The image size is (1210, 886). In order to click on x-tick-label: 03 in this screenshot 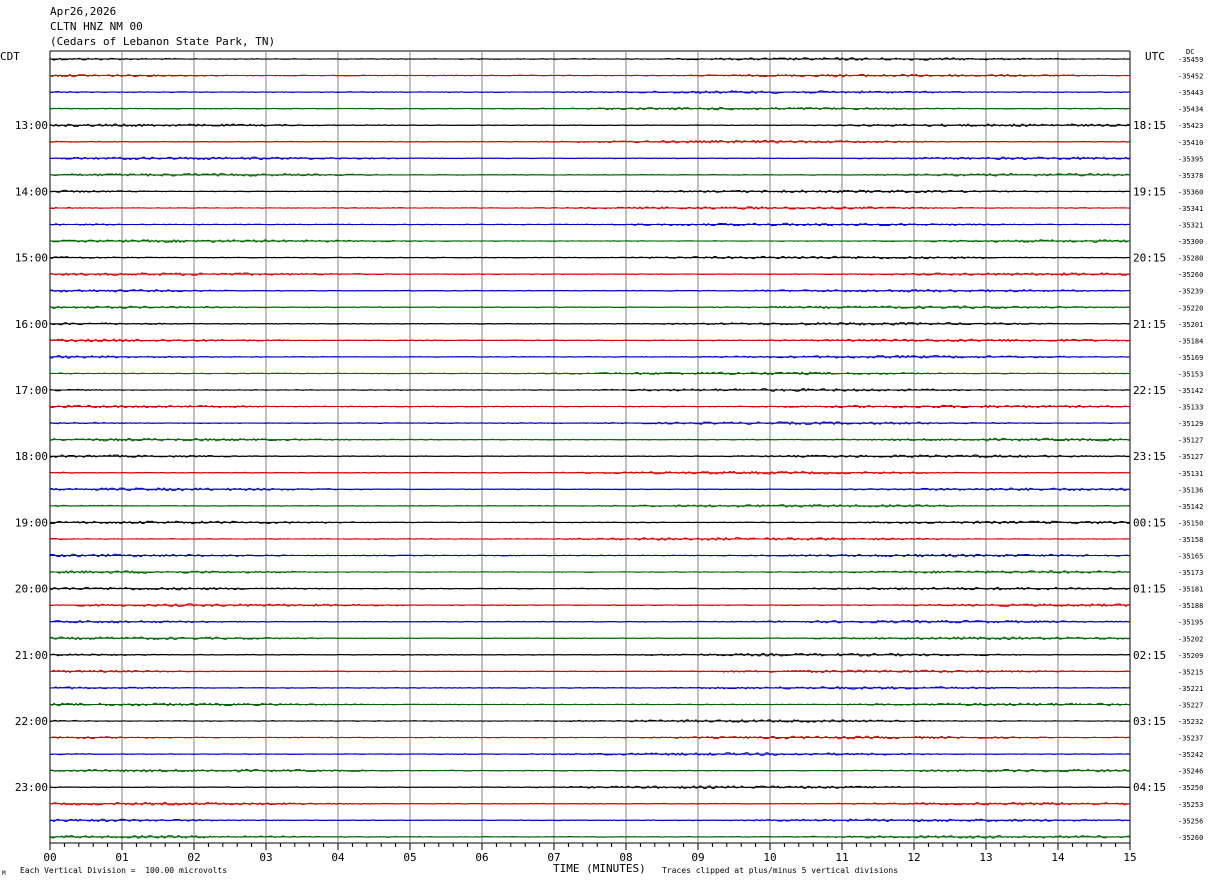, I will do `click(265, 857)`.